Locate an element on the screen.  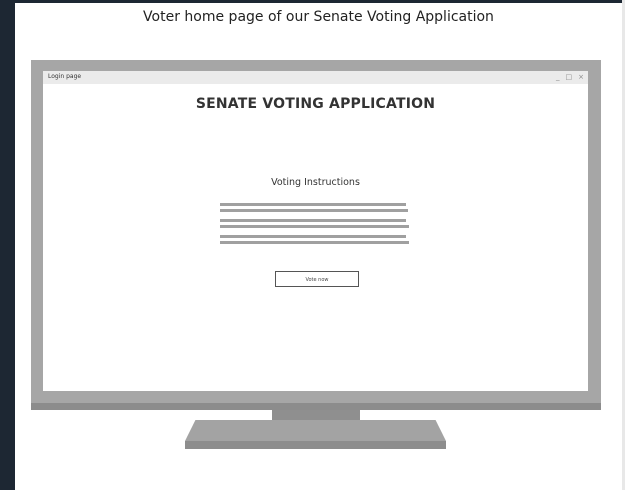
window-controls: _ □ × is located at coordinates (570, 77).